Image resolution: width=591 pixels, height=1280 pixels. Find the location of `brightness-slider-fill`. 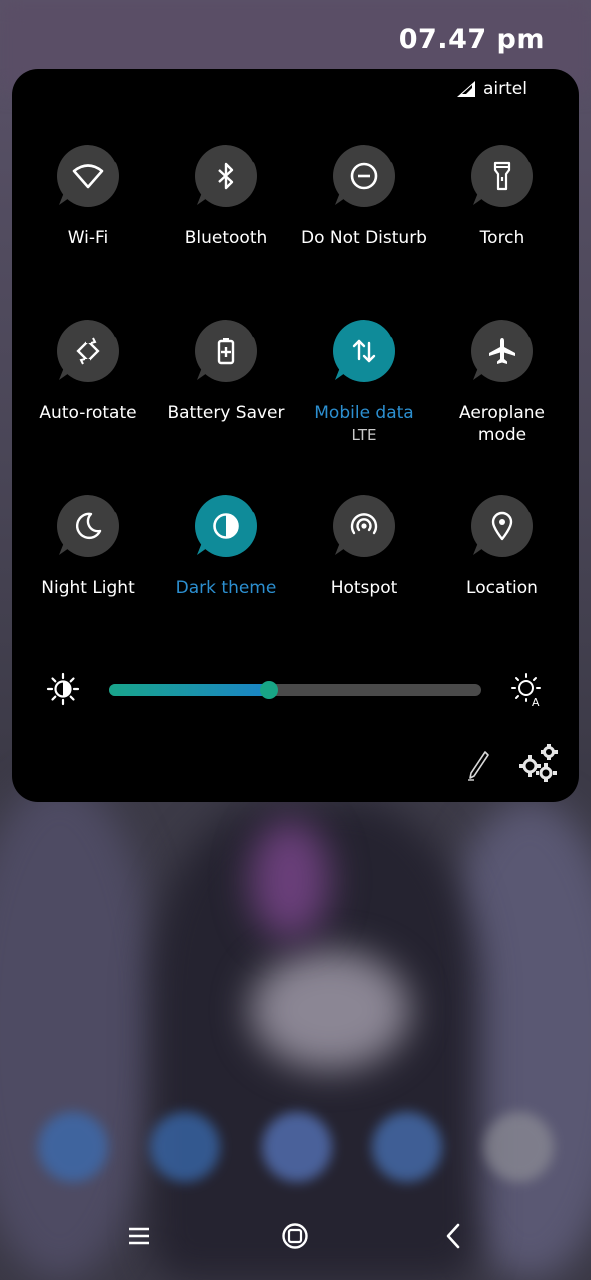

brightness-slider-fill is located at coordinates (189, 690).